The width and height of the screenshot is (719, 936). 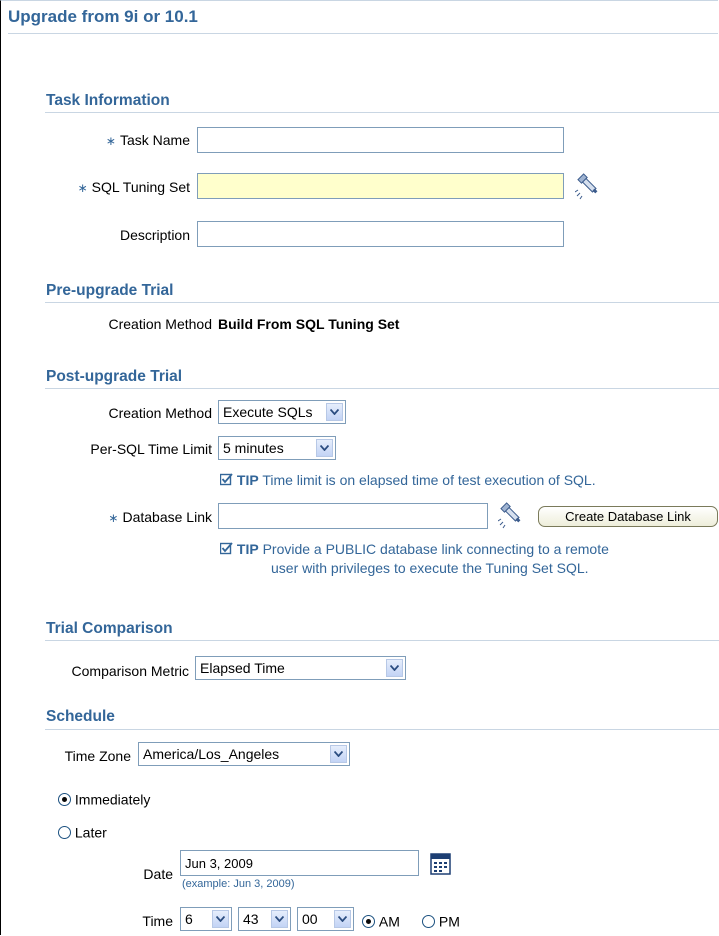 I want to click on time-limit-label: Per-SQL Time Limit, so click(x=151, y=449).